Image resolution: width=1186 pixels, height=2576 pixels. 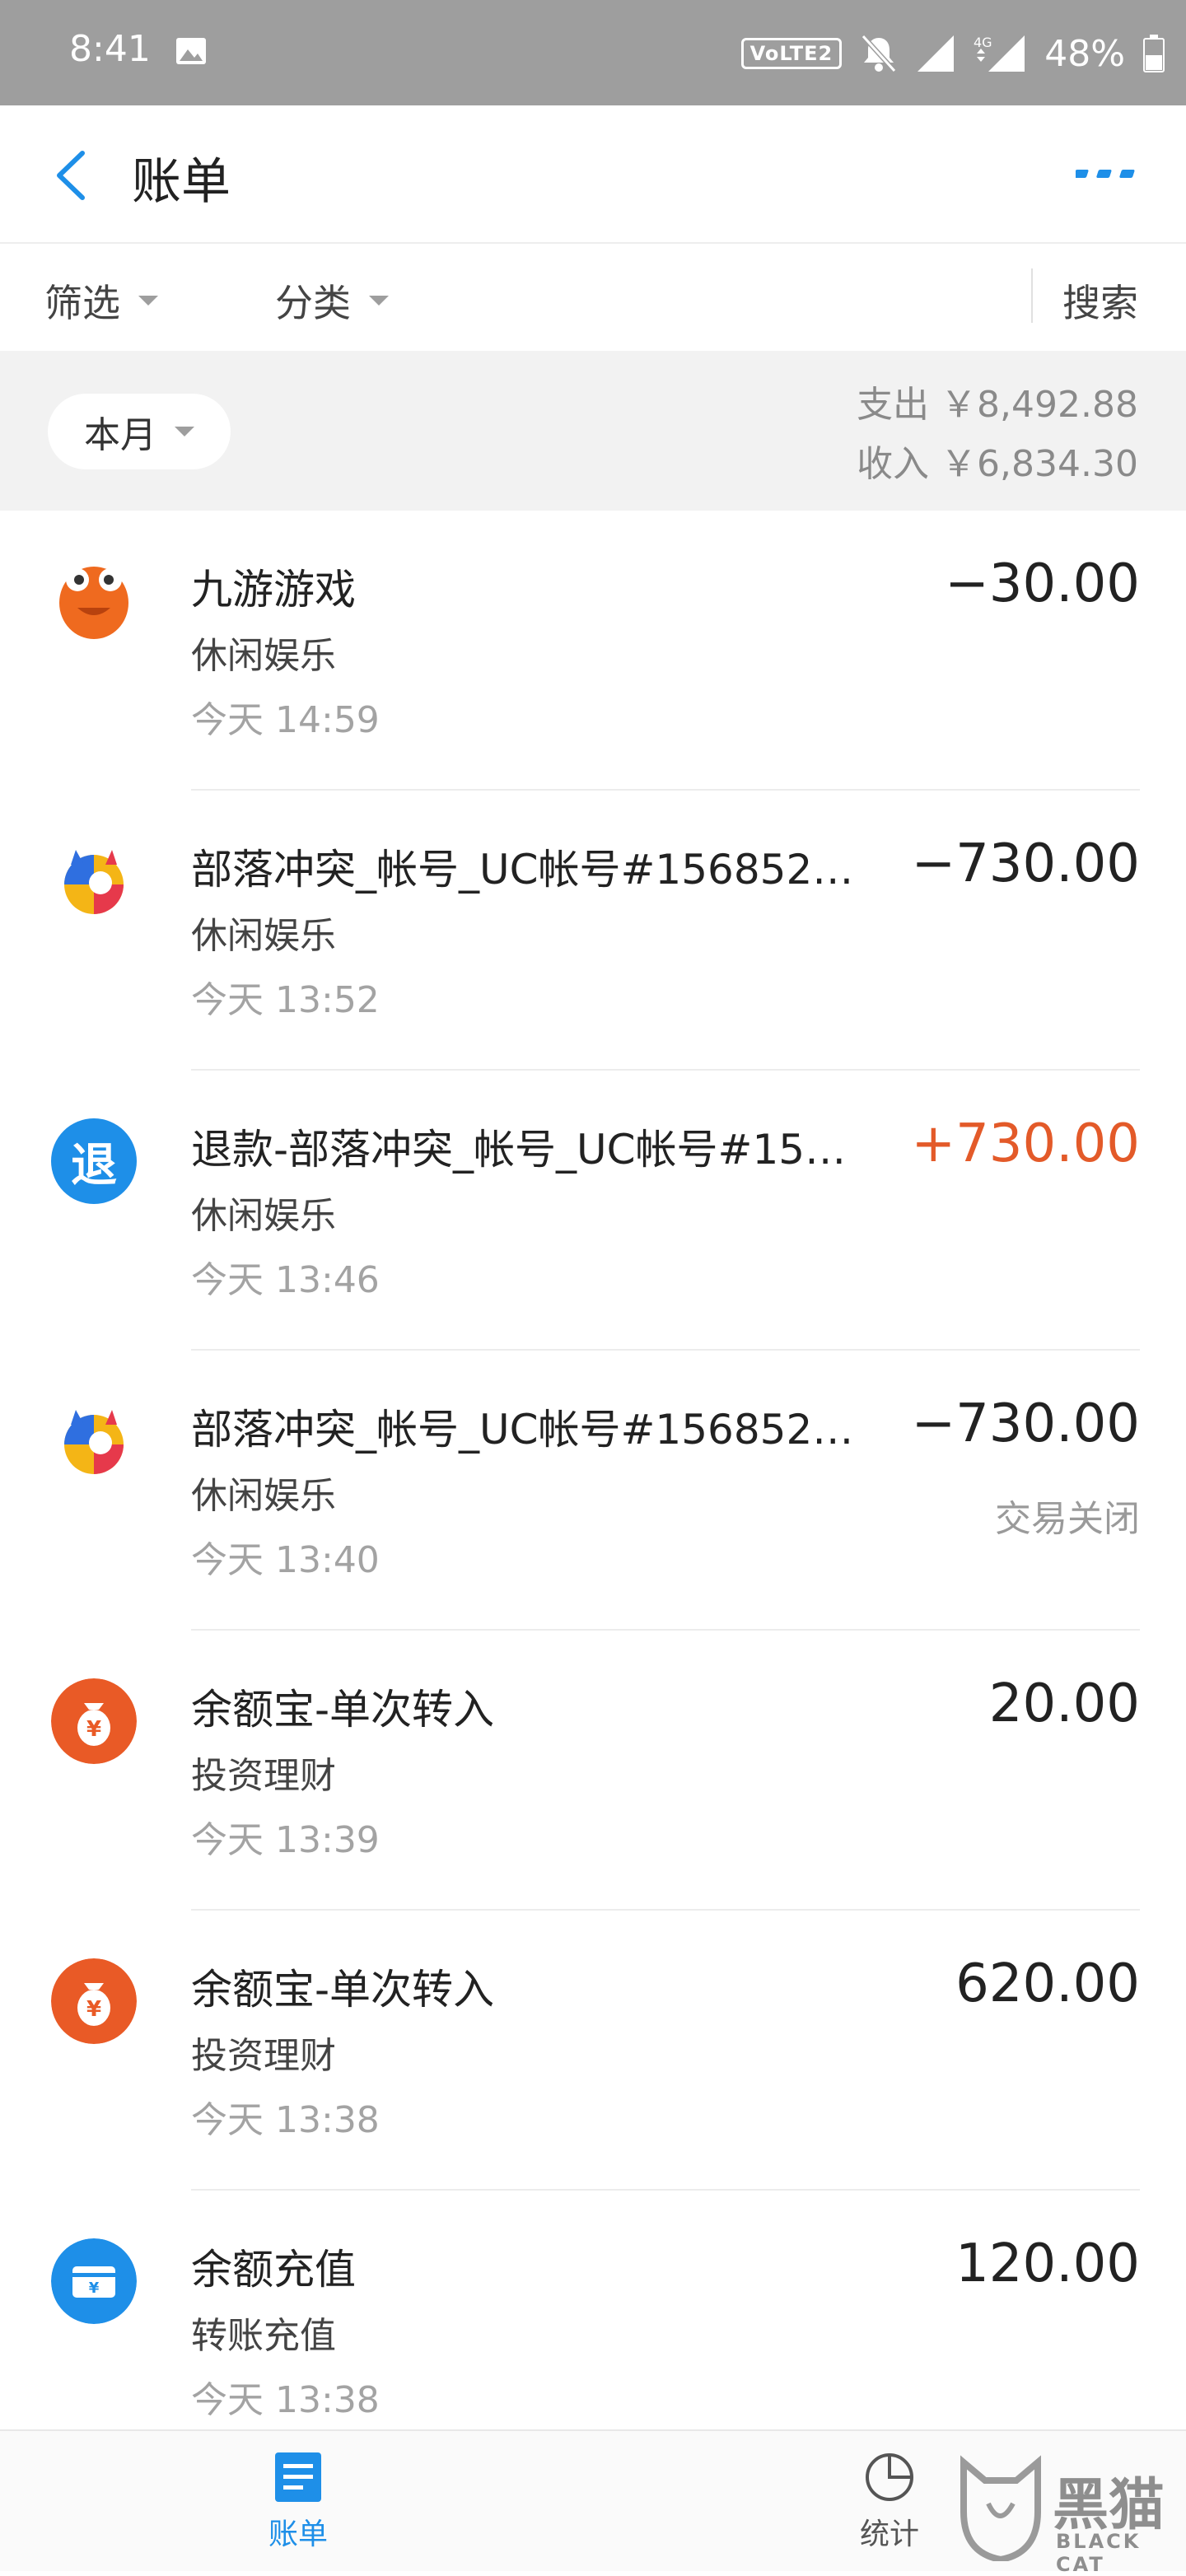 What do you see at coordinates (120, 435) in the screenshot?
I see `month-label: 本月` at bounding box center [120, 435].